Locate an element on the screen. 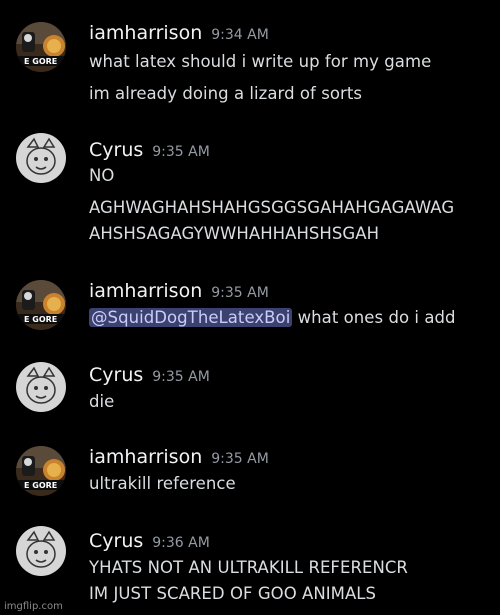 This screenshot has height=615, width=500. timestamp: 9:36 AM is located at coordinates (181, 543).